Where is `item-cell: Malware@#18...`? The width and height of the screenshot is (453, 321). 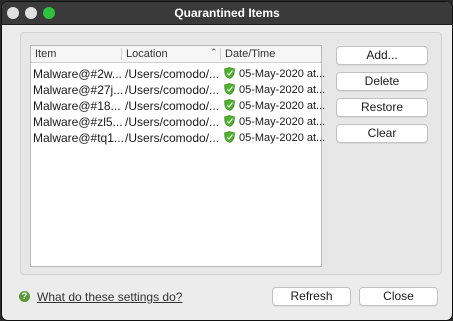
item-cell: Malware@#18... is located at coordinates (77, 106).